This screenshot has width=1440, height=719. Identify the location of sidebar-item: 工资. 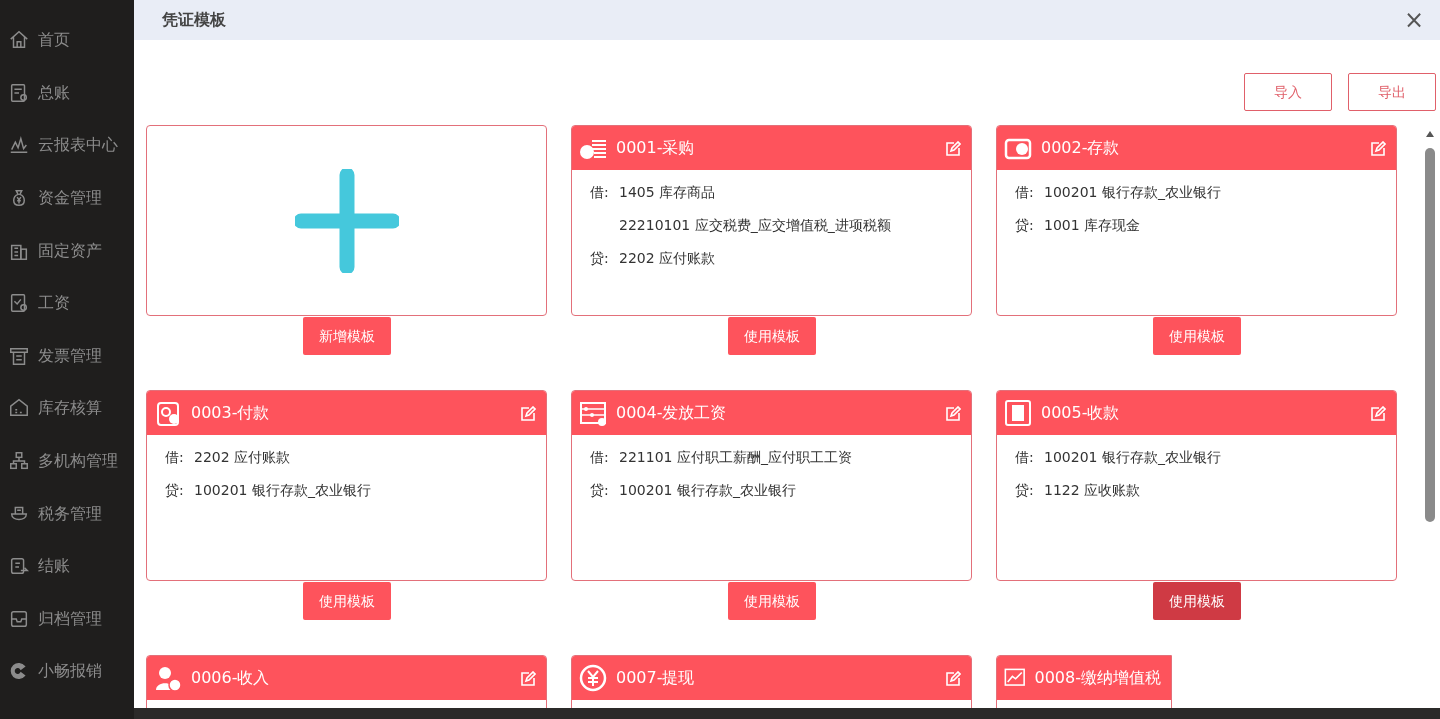
(54, 303).